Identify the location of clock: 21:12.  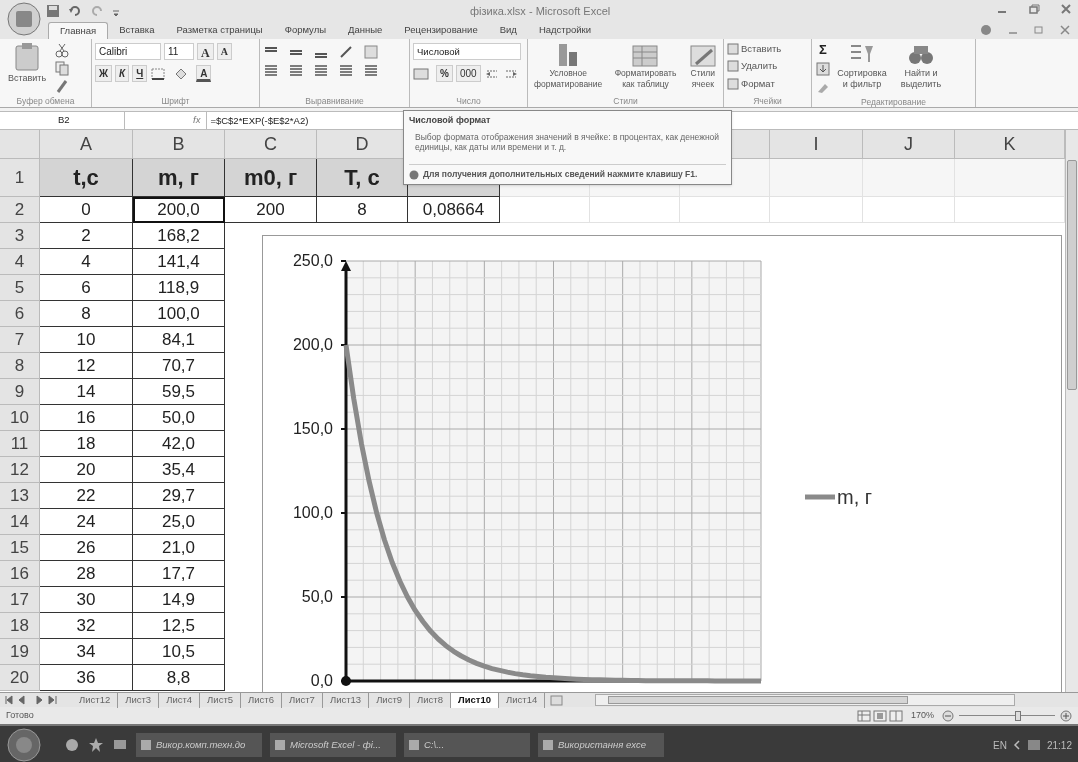
(1059, 745).